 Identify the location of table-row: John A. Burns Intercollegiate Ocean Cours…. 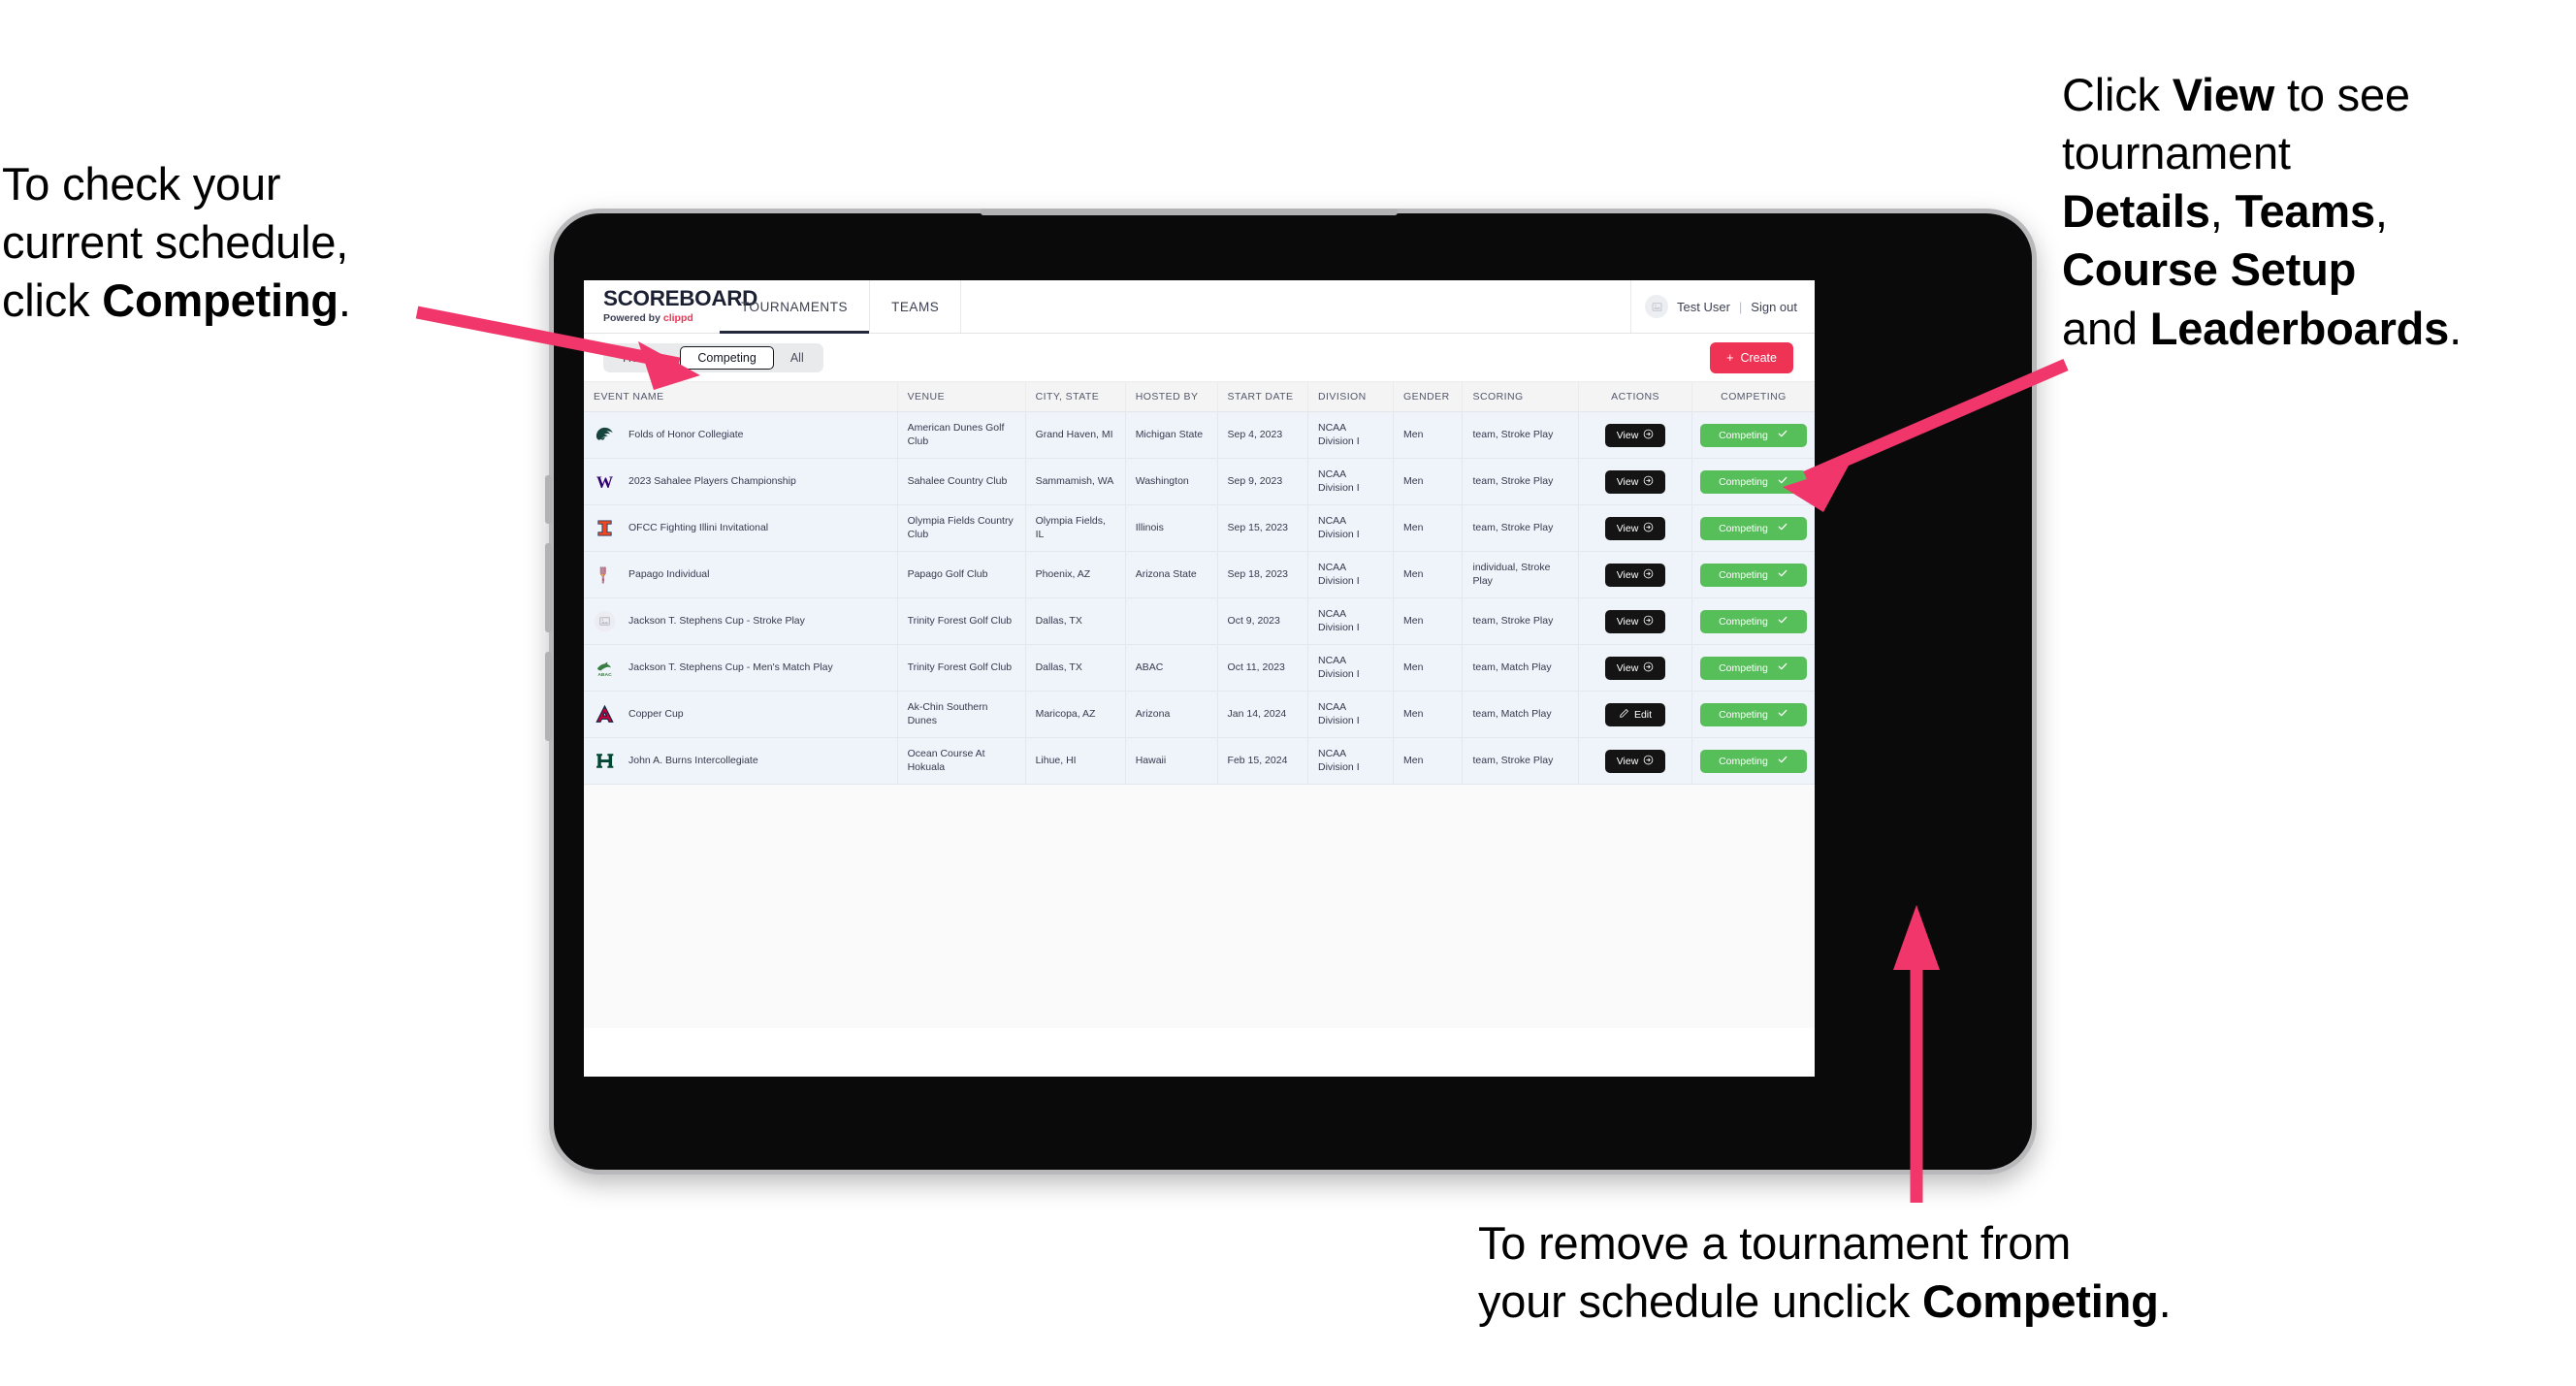
(1199, 761).